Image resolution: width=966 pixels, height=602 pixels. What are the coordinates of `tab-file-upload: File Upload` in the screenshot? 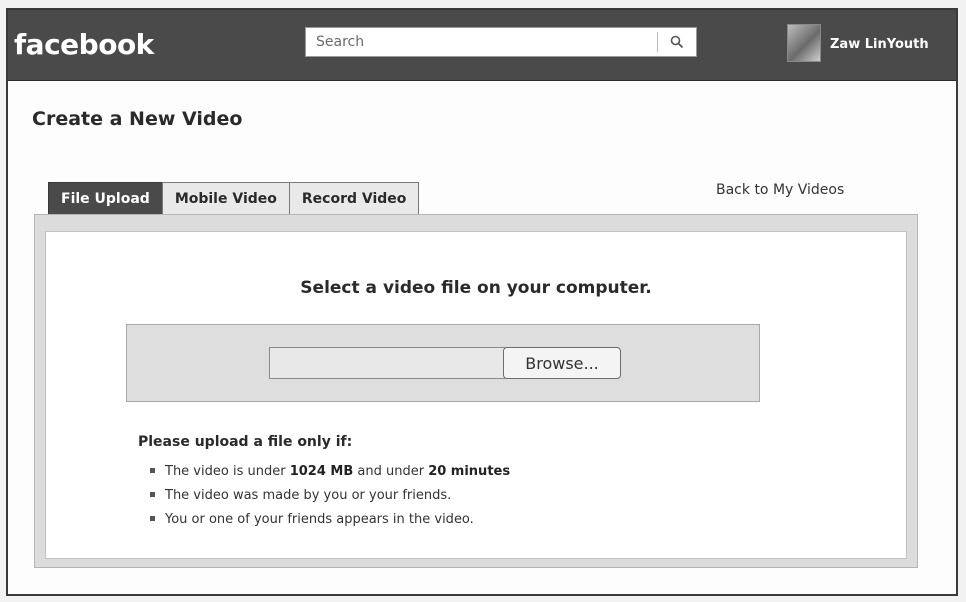 It's located at (105, 198).